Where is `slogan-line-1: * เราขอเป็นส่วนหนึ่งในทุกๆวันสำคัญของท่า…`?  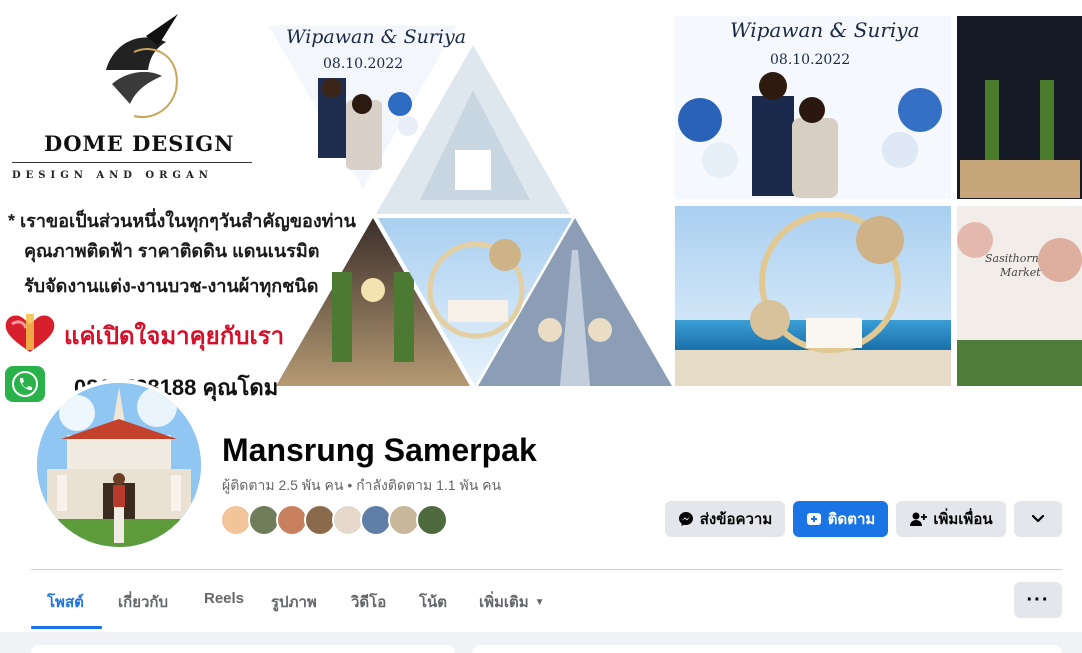 slogan-line-1: * เราขอเป็นส่วนหนึ่งในทุกๆวันสำคัญของท่า… is located at coordinates (182, 221).